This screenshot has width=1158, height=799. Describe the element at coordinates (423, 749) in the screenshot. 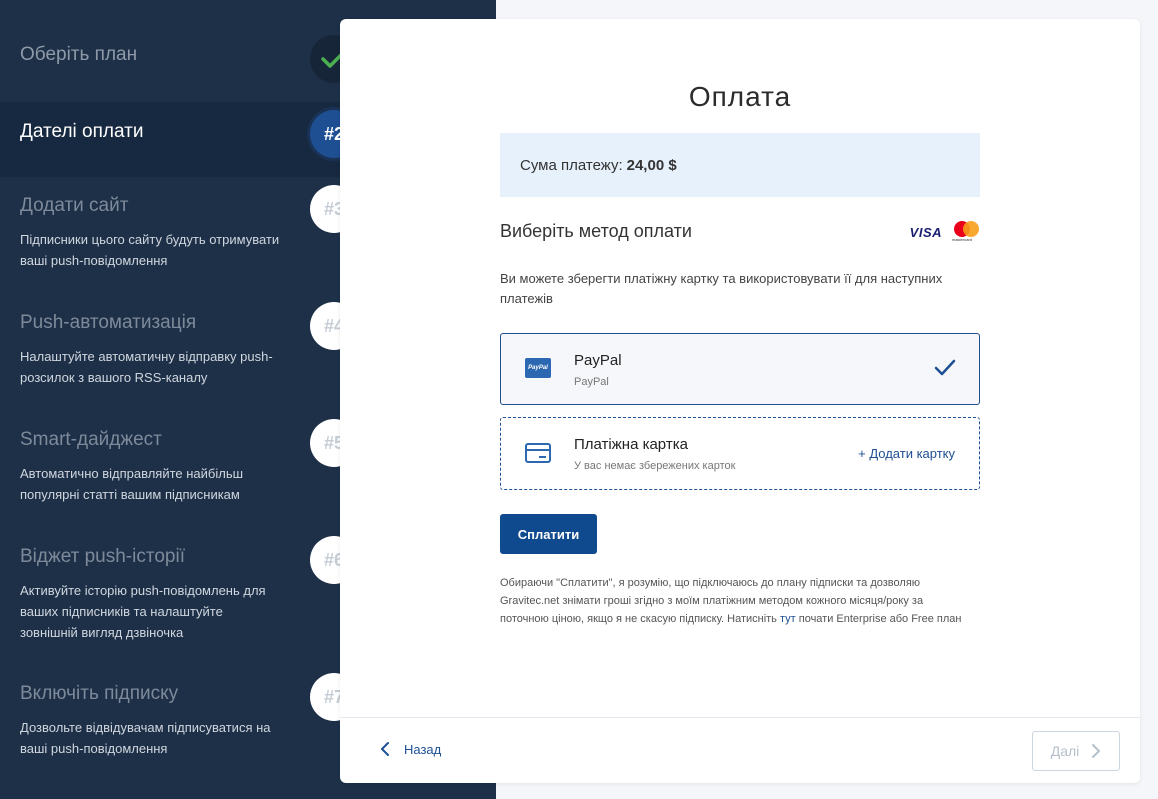

I see `back-label: Назад` at that location.